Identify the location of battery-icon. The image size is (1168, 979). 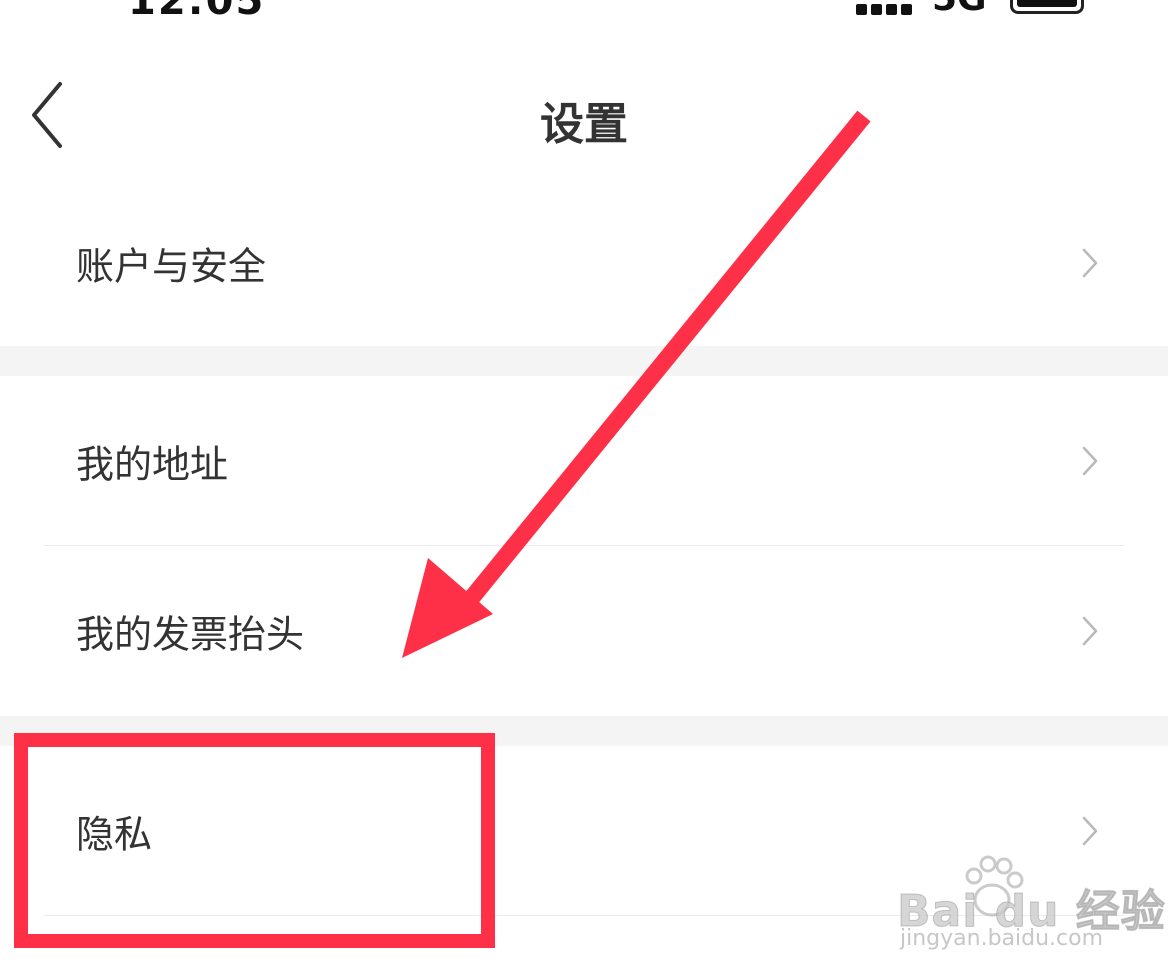
(1047, 7).